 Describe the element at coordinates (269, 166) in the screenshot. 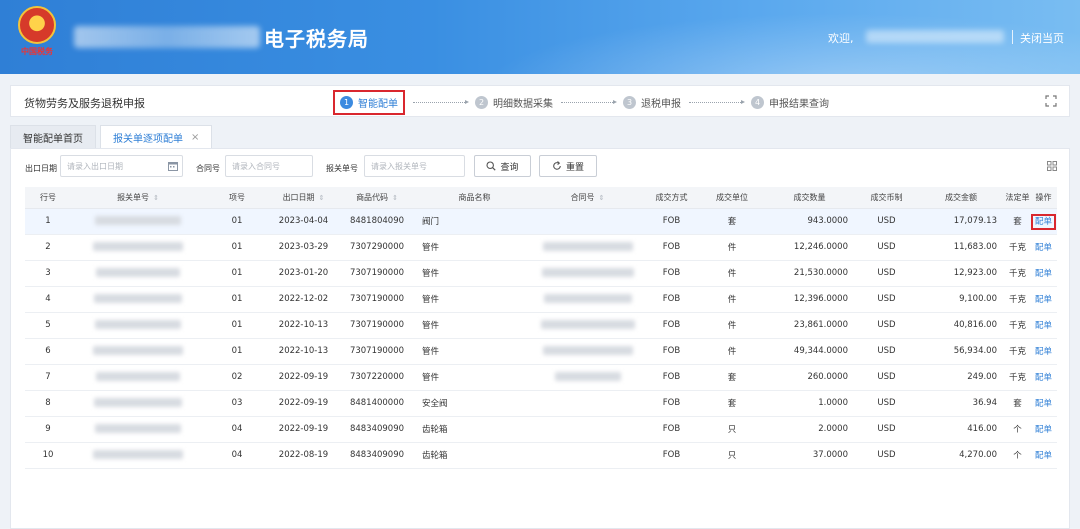

I see `contract-input: 请录入合同号` at that location.